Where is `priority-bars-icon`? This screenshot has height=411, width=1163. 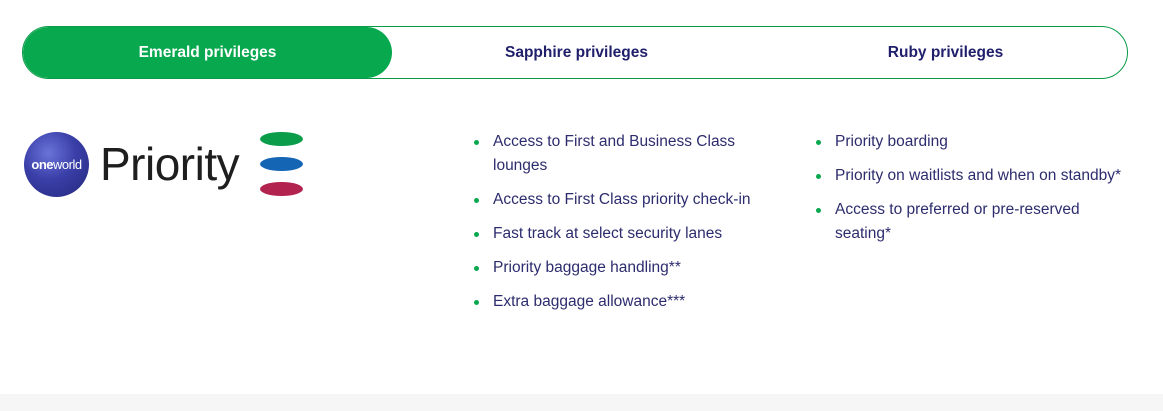
priority-bars-icon is located at coordinates (282, 165).